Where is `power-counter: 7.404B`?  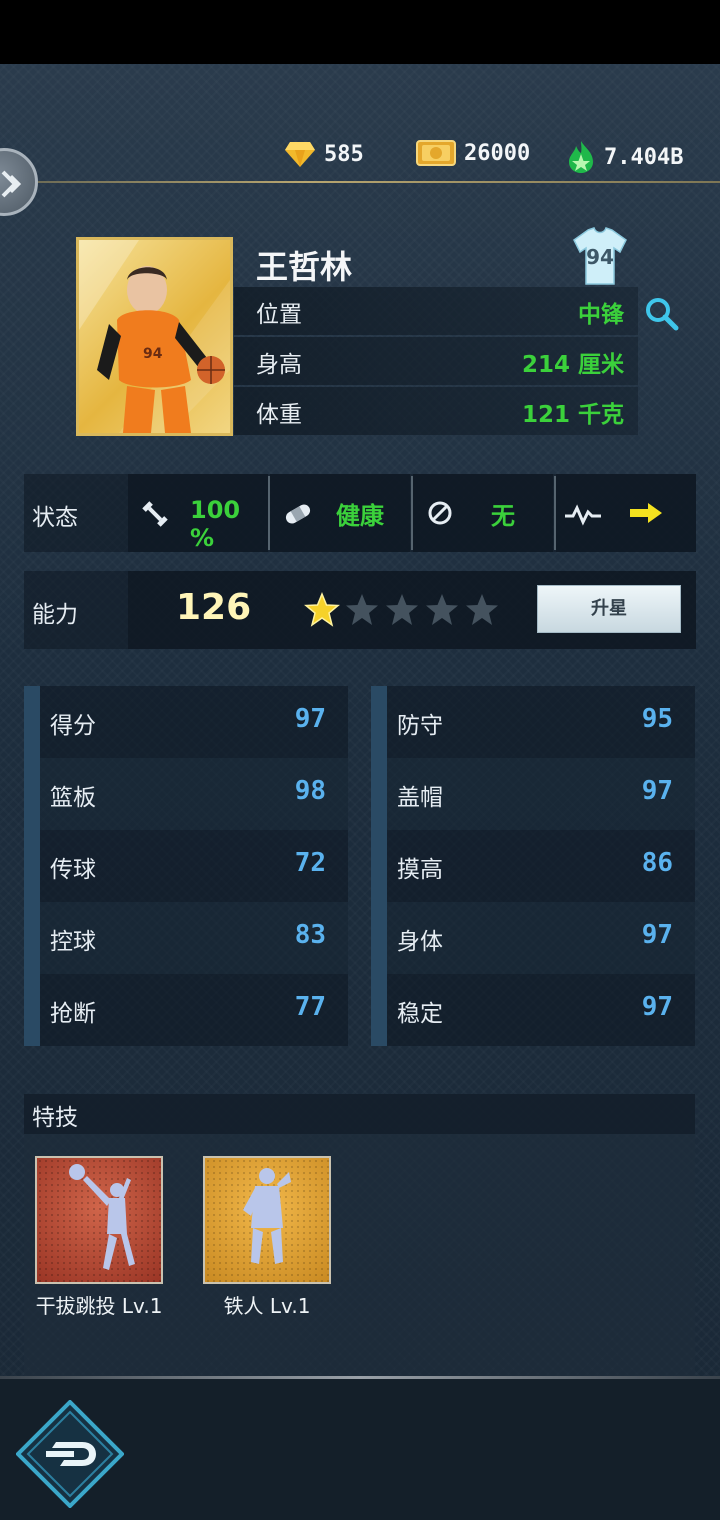 power-counter: 7.404B is located at coordinates (624, 157).